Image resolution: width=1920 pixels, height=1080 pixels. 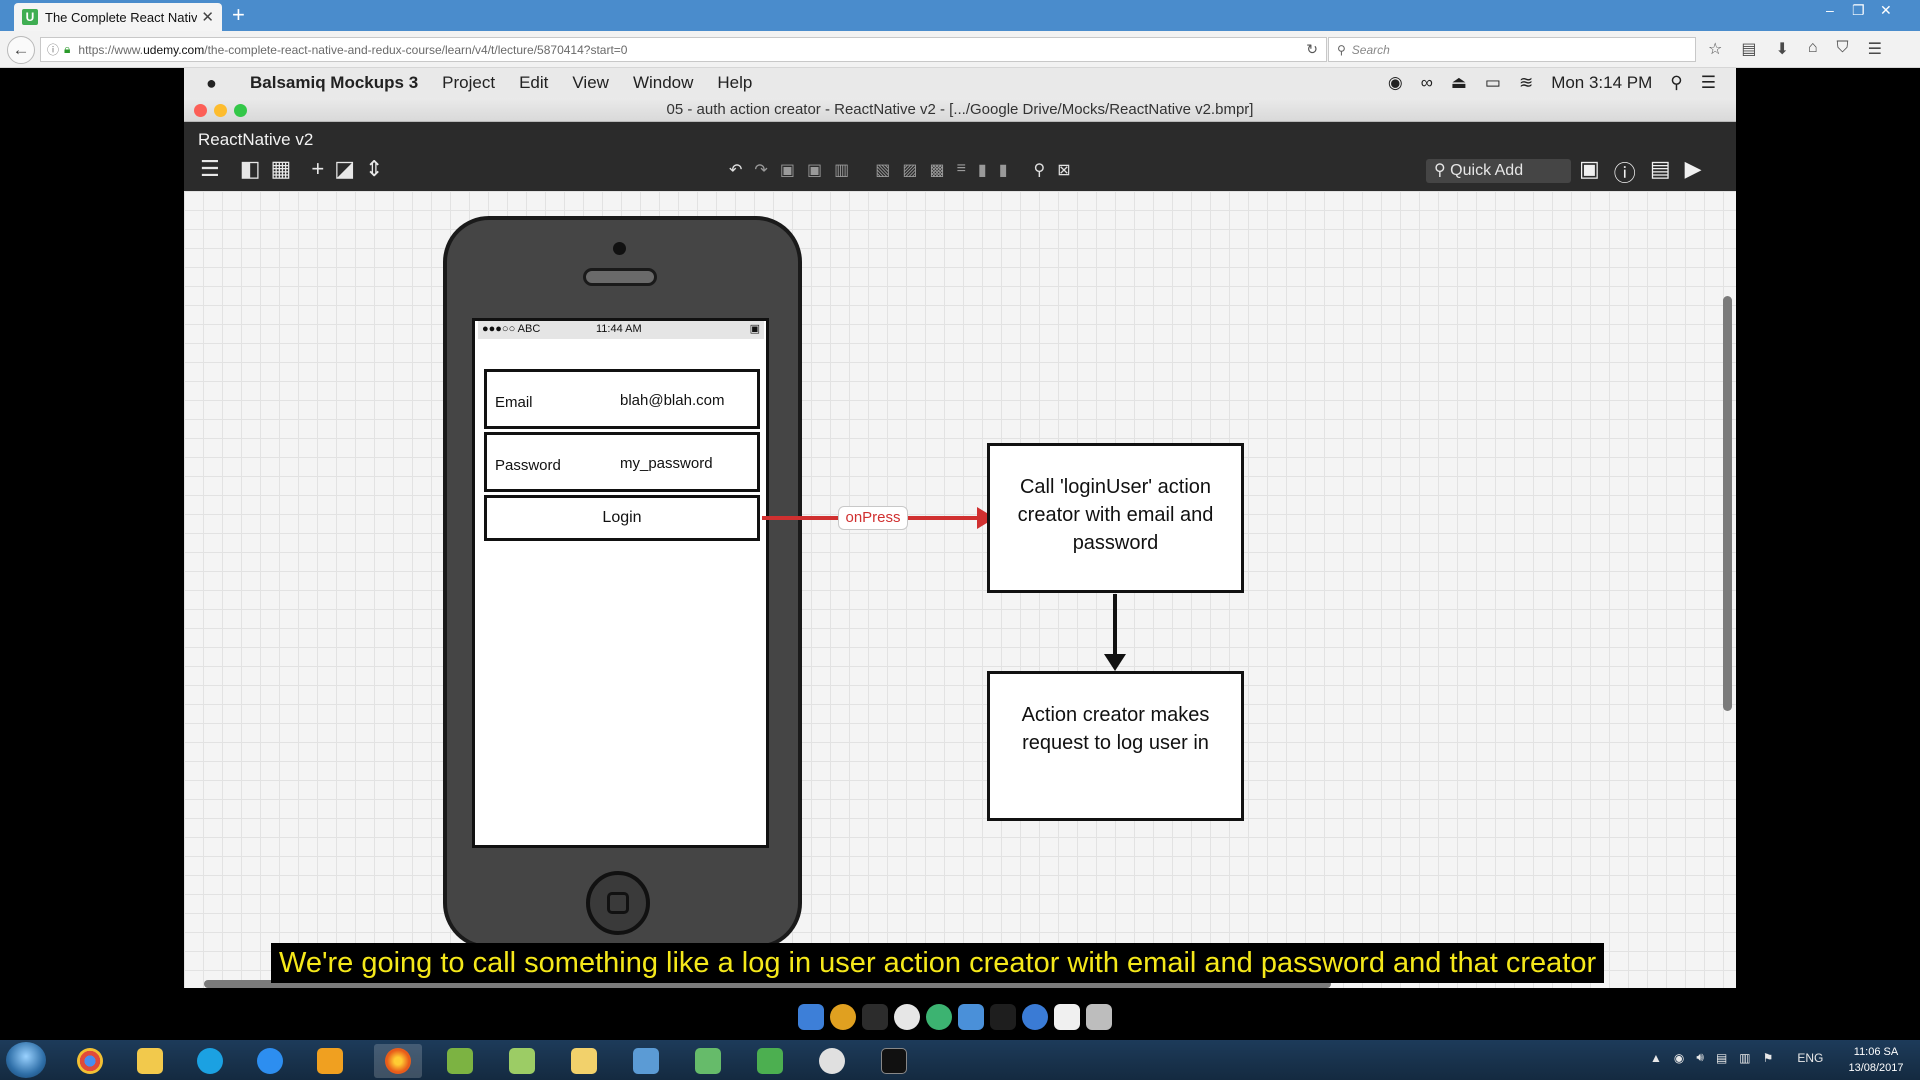 What do you see at coordinates (1003, 170) in the screenshot?
I see `trash-icon: ▮` at bounding box center [1003, 170].